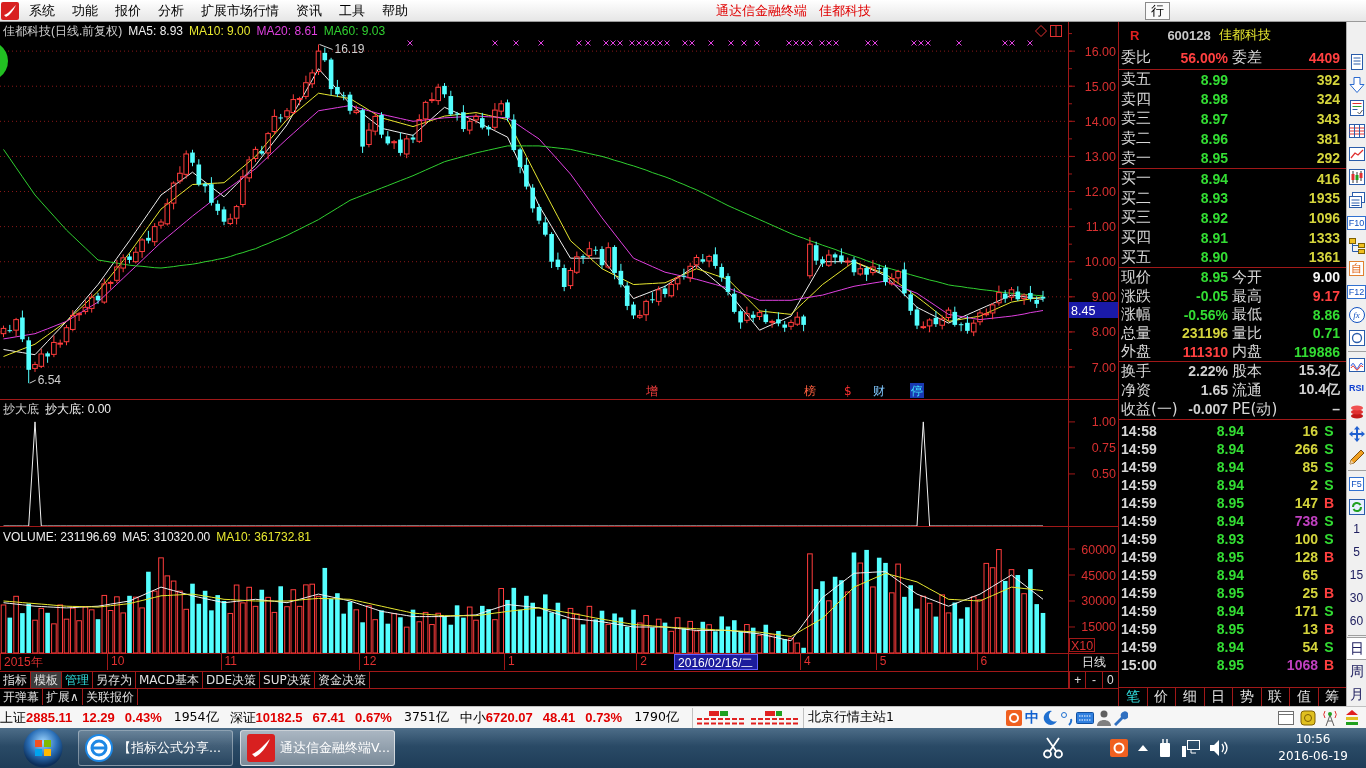 This screenshot has height=768, width=1366. I want to click on period-button: 月, so click(1356, 694).